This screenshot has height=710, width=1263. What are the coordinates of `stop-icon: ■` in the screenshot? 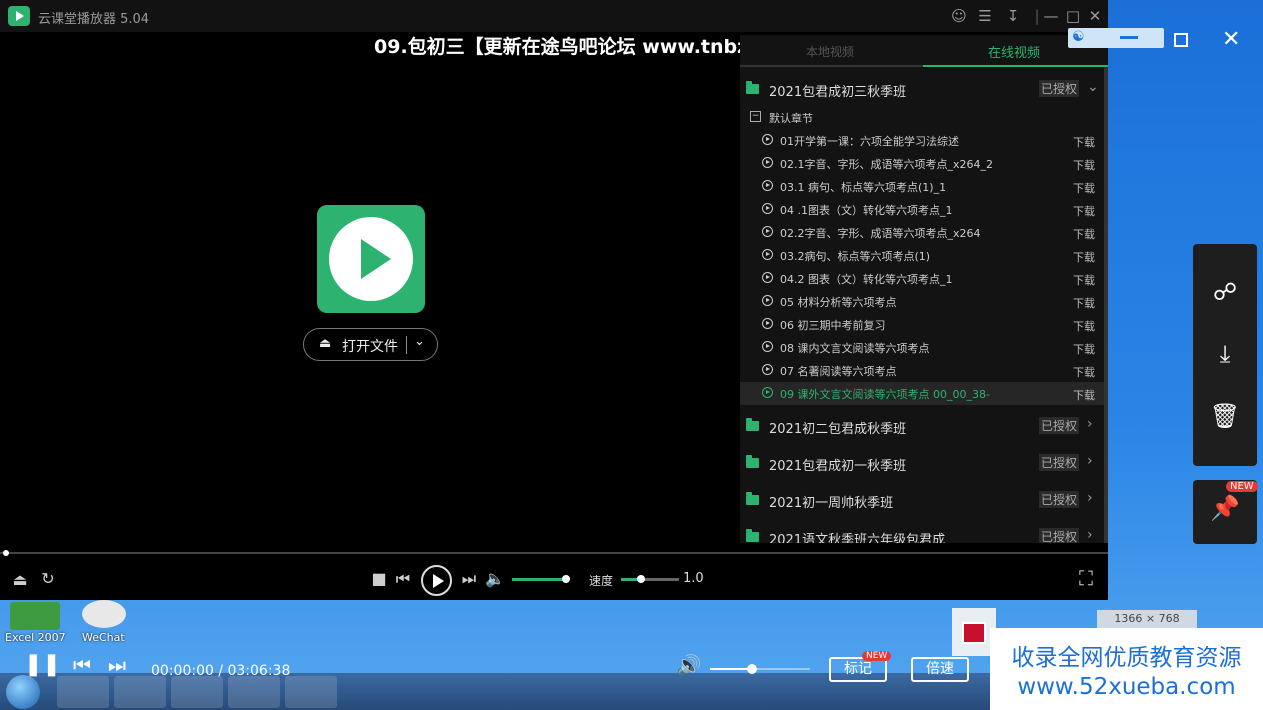 It's located at (379, 579).